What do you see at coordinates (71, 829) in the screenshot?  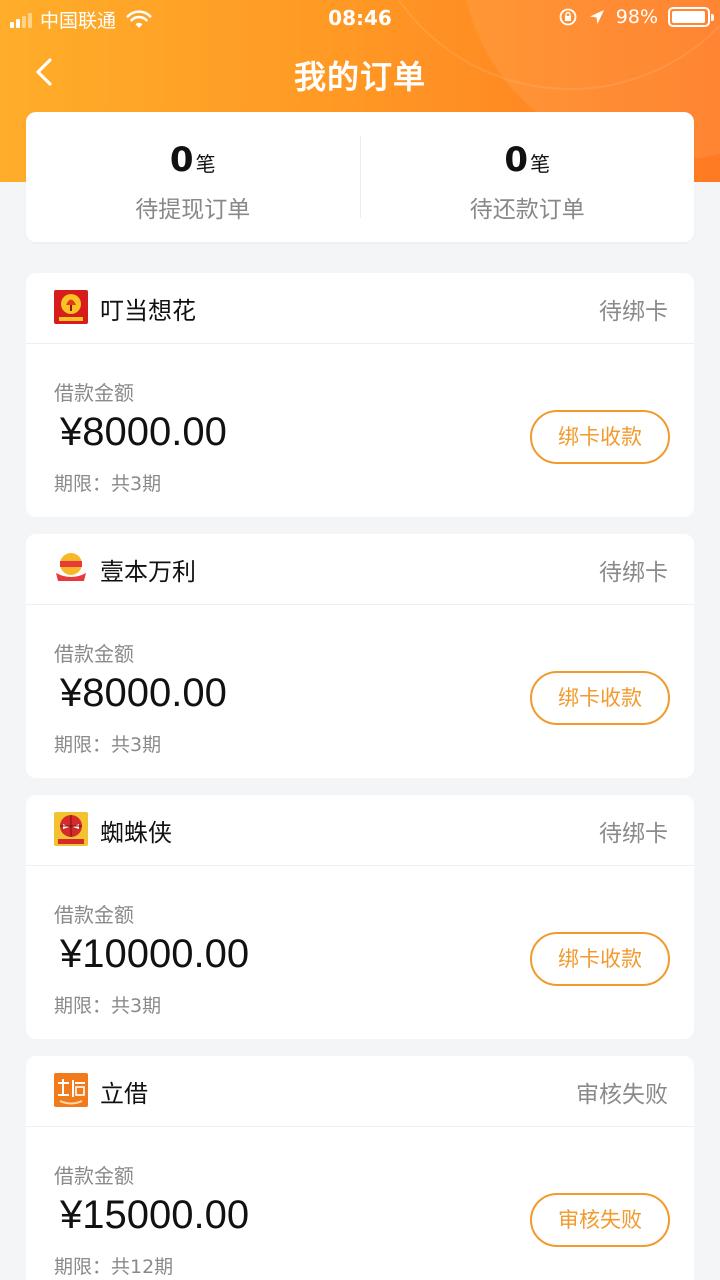 I see `spider-logo-icon` at bounding box center [71, 829].